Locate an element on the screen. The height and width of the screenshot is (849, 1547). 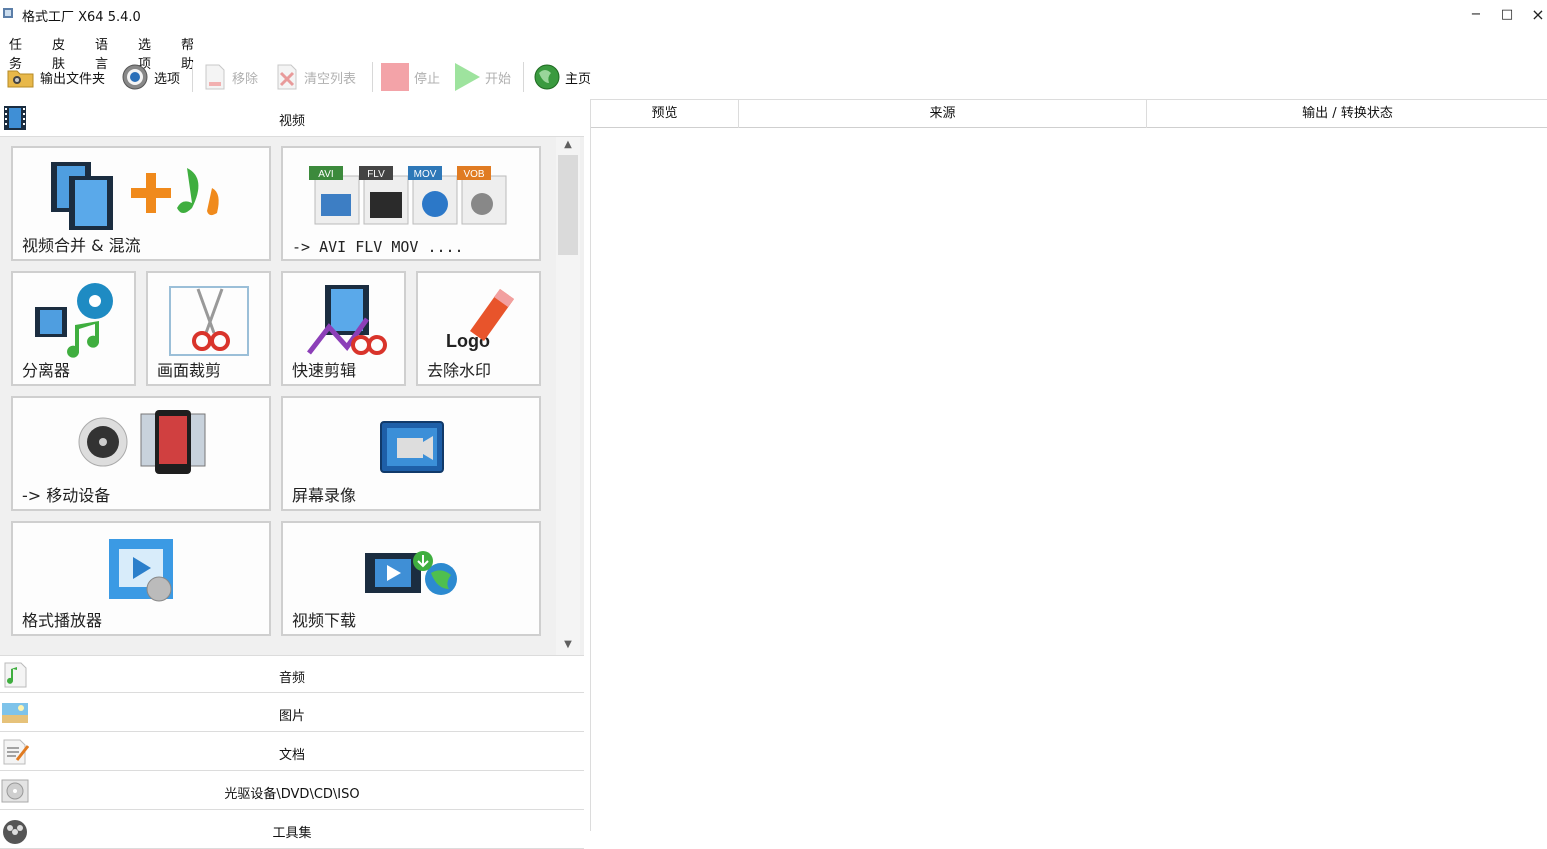
clear-list-button: 清空列表 is located at coordinates (315, 77).